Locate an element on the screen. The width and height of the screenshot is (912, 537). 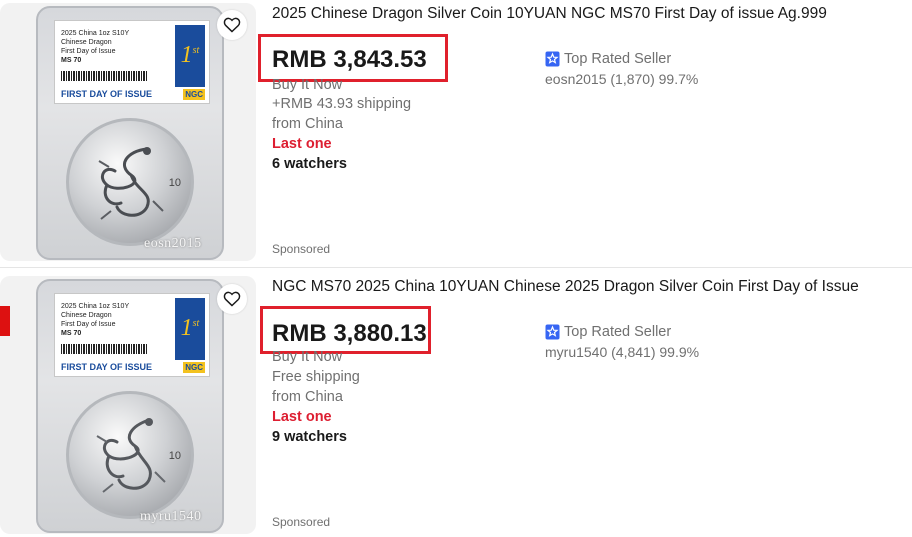
shipping-cost: Free shipping is located at coordinates (316, 377).